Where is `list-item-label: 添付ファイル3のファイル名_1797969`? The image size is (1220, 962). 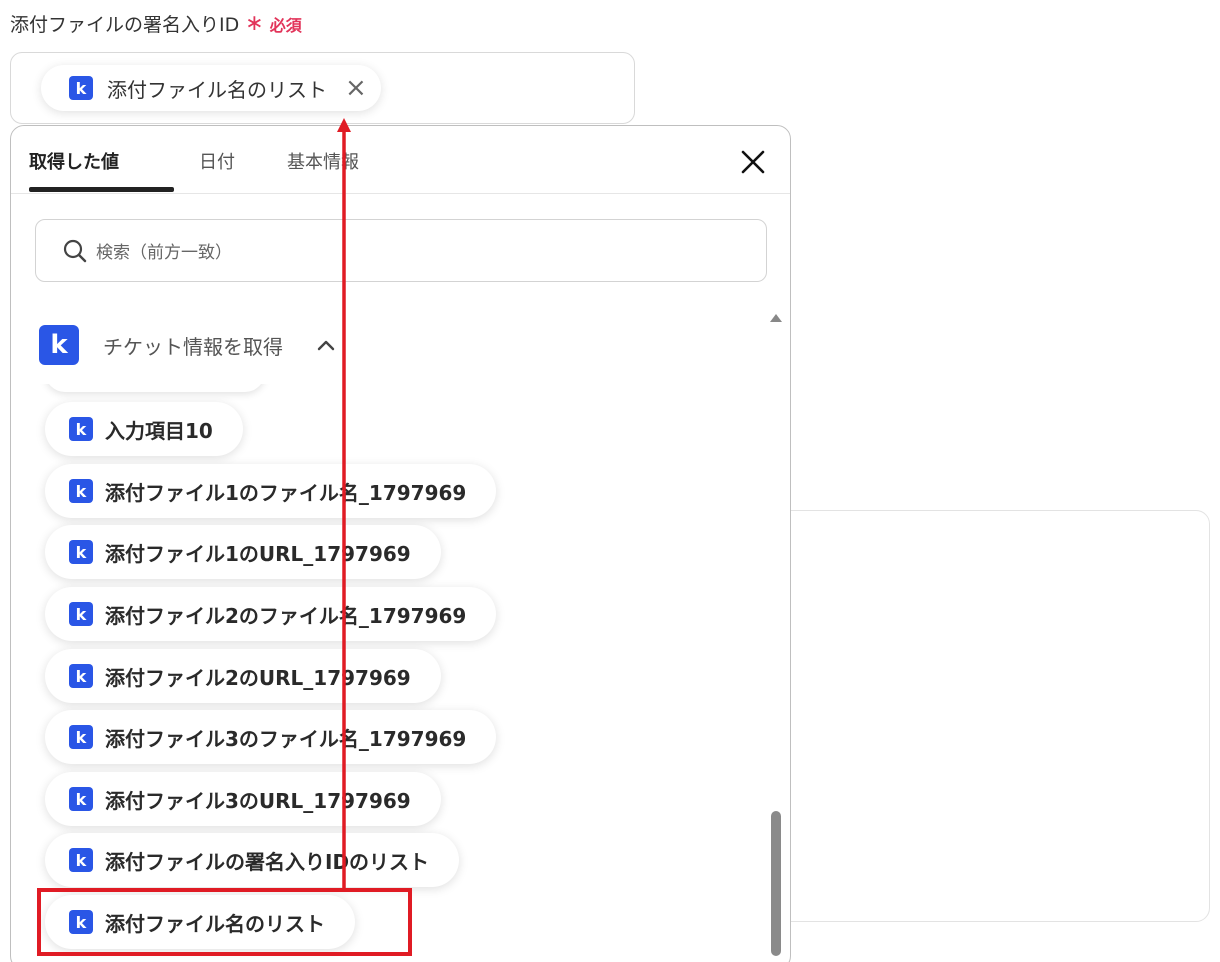 list-item-label: 添付ファイル3のファイル名_1797969 is located at coordinates (286, 738).